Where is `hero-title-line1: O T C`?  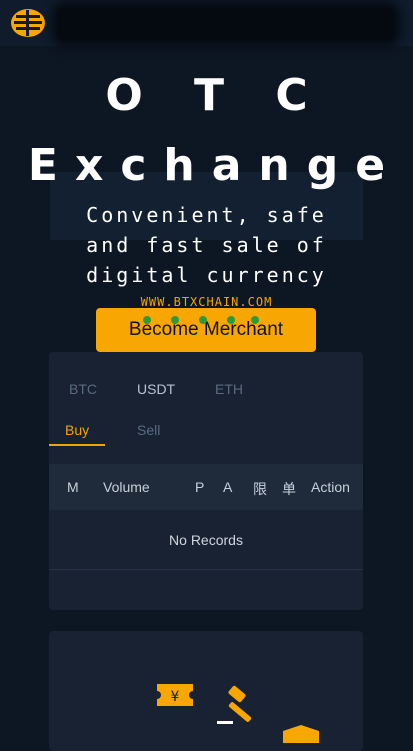 hero-title-line1: O T C is located at coordinates (215, 95).